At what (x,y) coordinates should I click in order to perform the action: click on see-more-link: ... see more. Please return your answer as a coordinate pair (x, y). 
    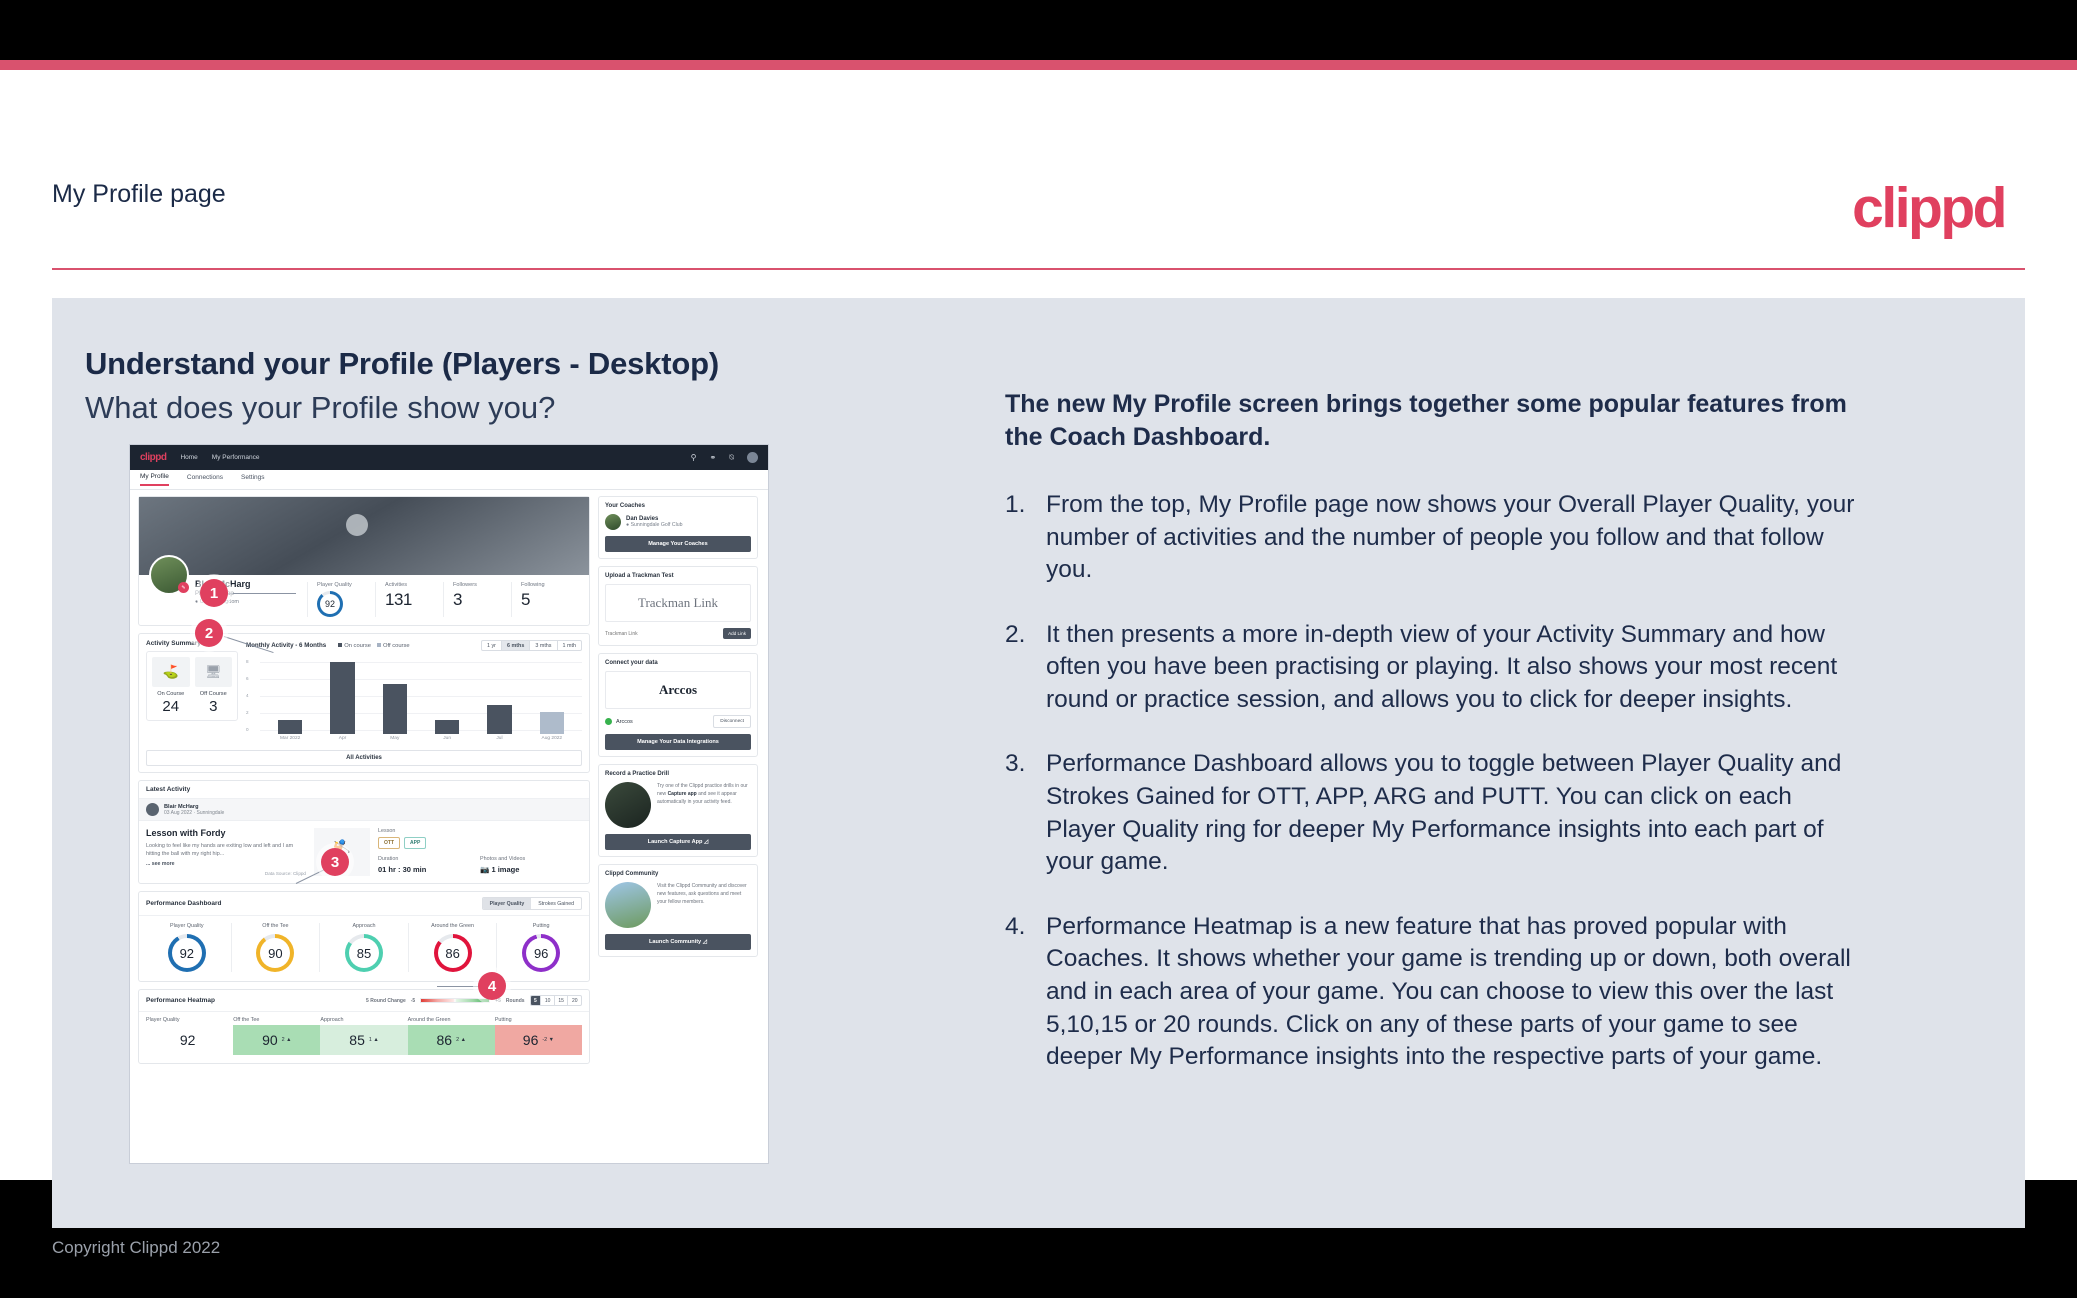
    Looking at the image, I should click on (226, 864).